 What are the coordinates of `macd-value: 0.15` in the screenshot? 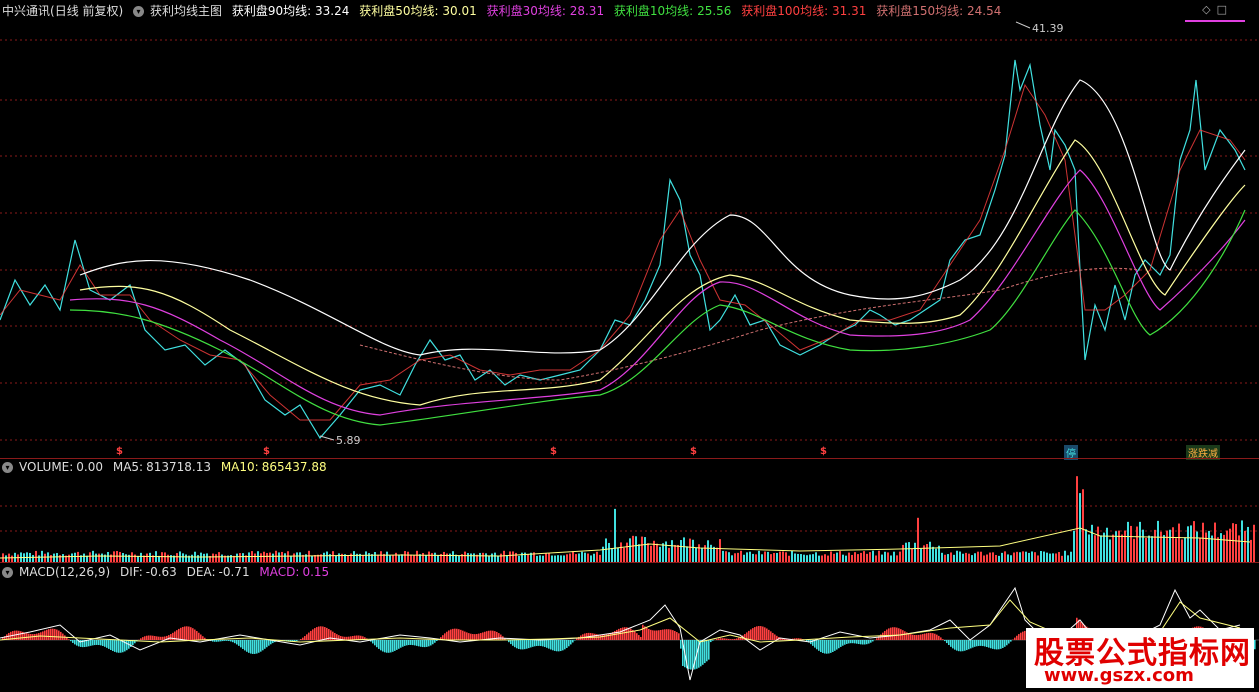 It's located at (316, 572).